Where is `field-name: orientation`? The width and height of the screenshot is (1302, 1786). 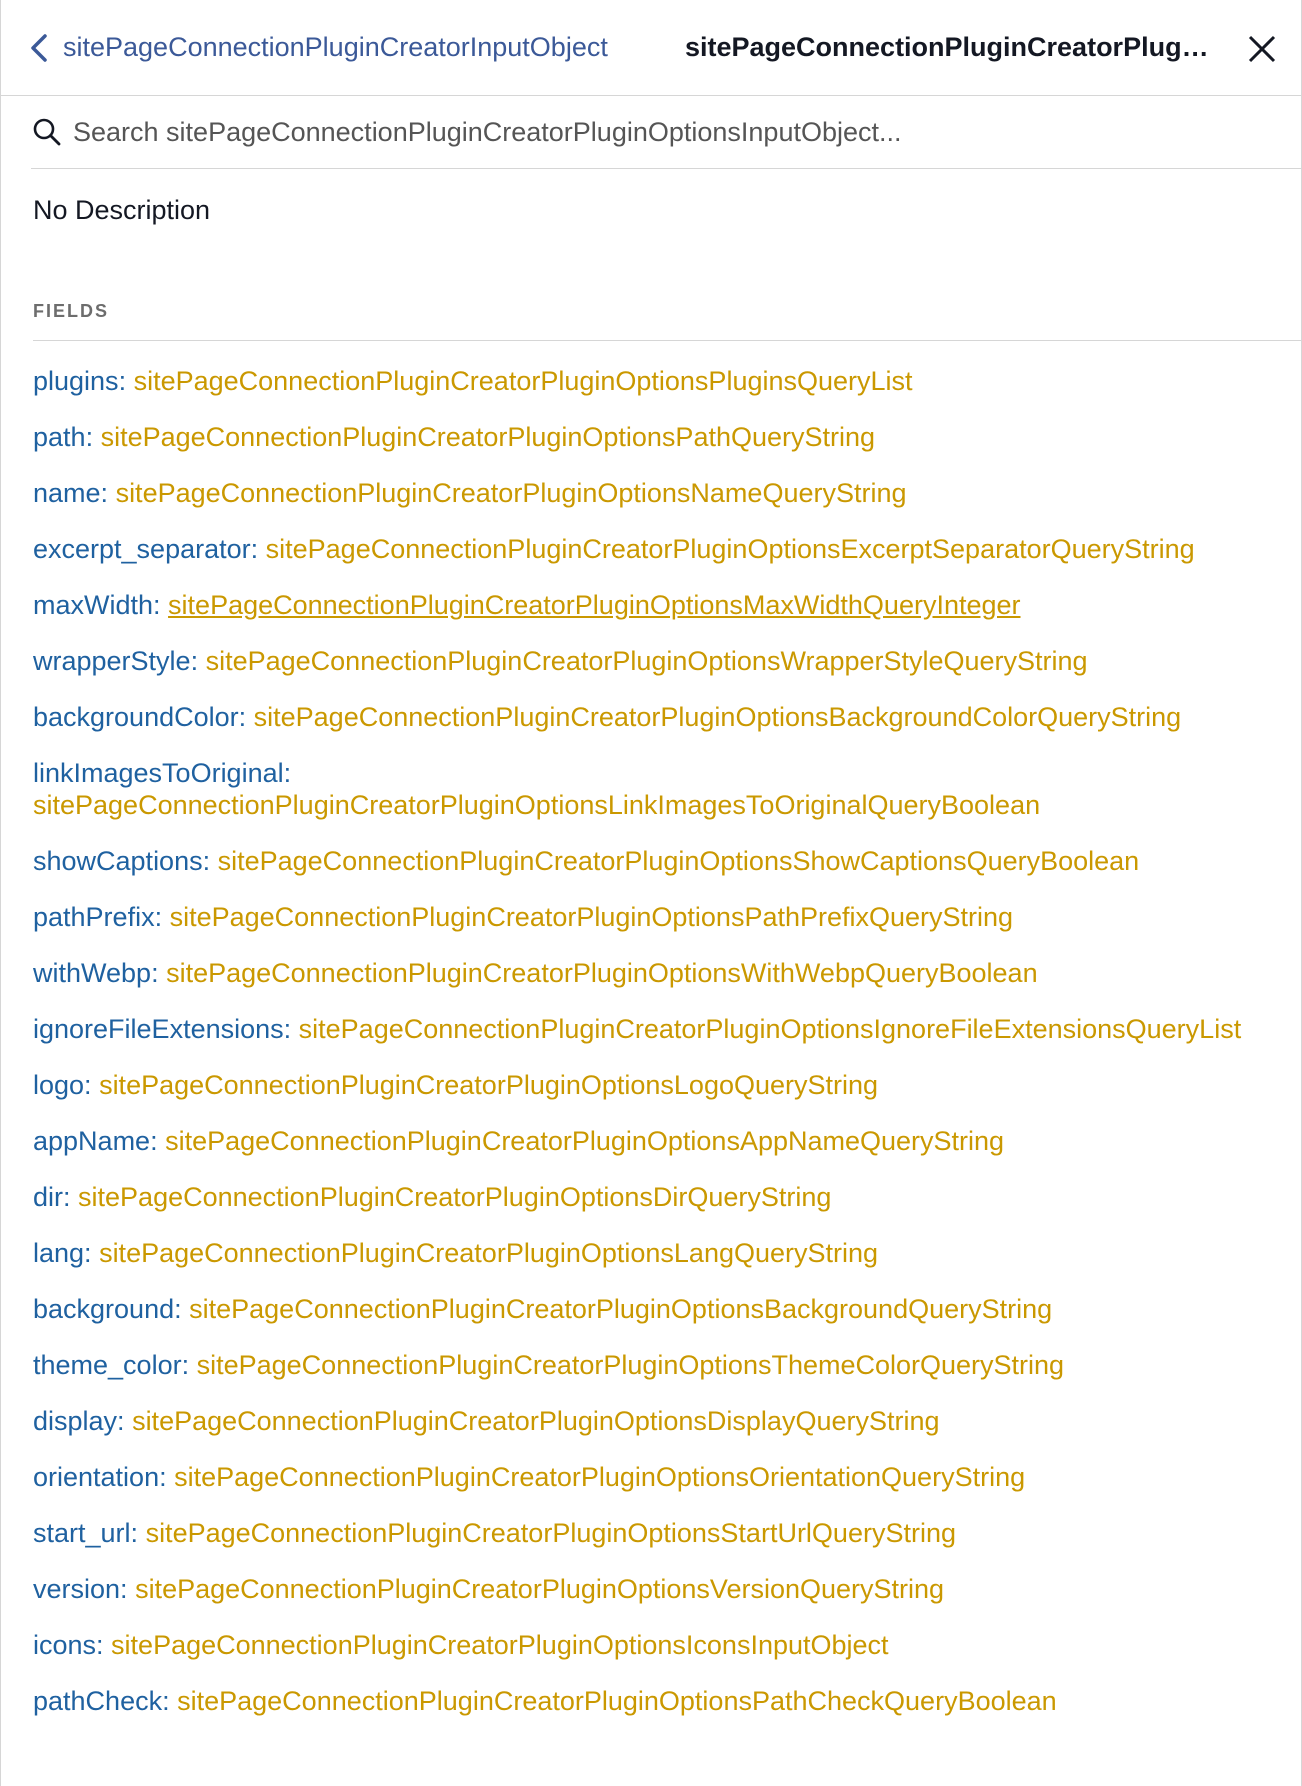
field-name: orientation is located at coordinates (96, 1477).